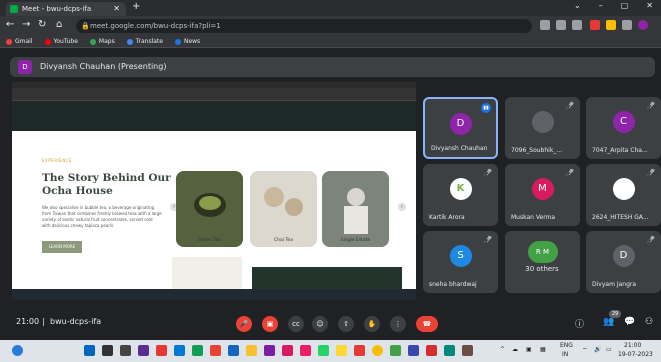 This screenshot has height=362, width=661. Describe the element at coordinates (17, 350) in the screenshot. I see `weather-icon` at that location.